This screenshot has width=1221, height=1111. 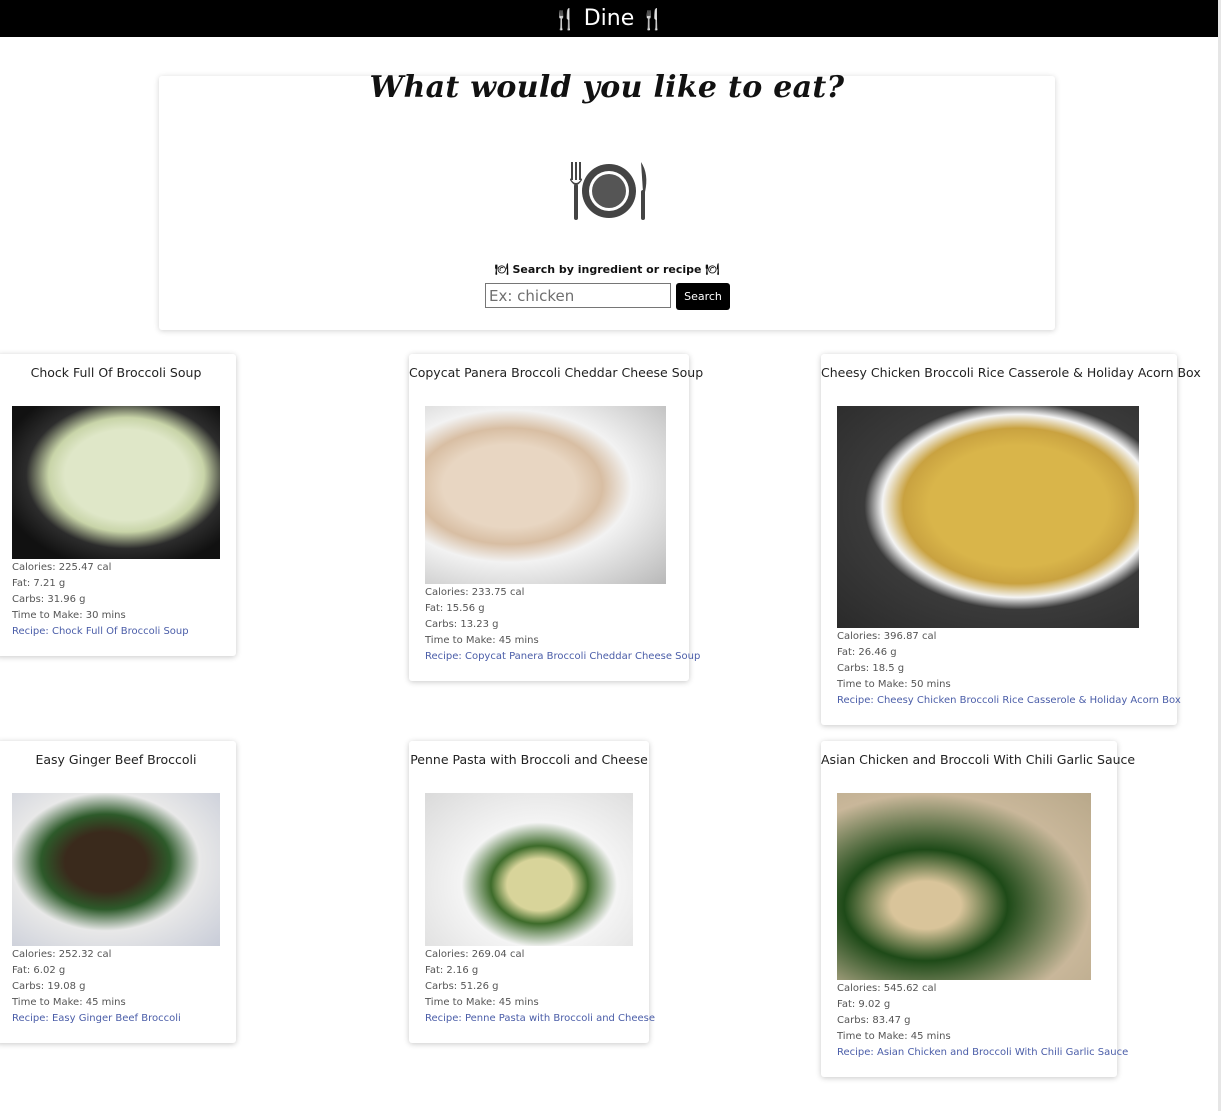 What do you see at coordinates (887, 988) in the screenshot?
I see `calories-text: Calories: 545.62 cal` at bounding box center [887, 988].